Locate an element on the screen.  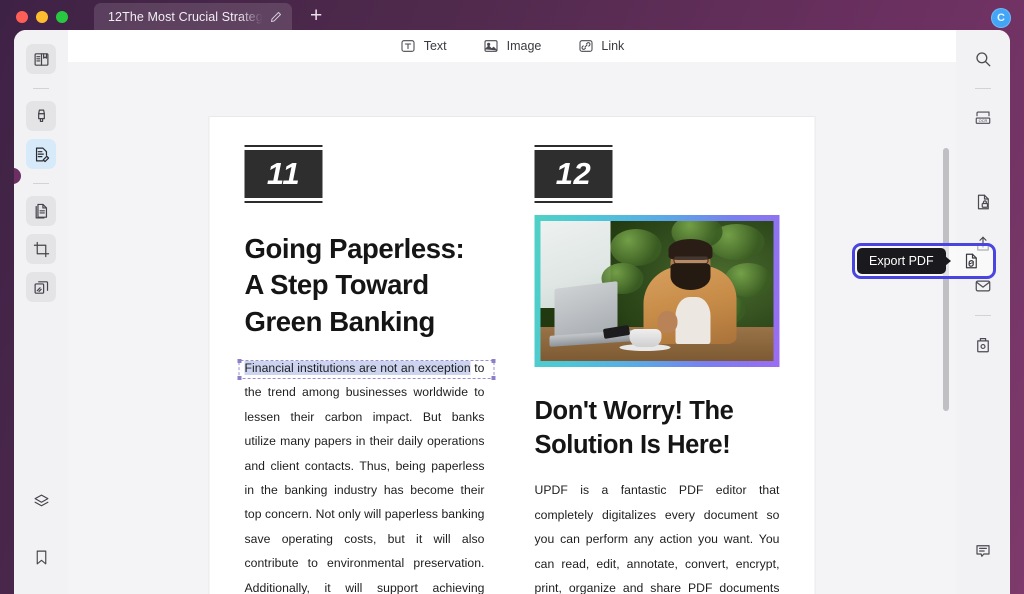
photo-person-shirt is located at coordinates (693, 320).